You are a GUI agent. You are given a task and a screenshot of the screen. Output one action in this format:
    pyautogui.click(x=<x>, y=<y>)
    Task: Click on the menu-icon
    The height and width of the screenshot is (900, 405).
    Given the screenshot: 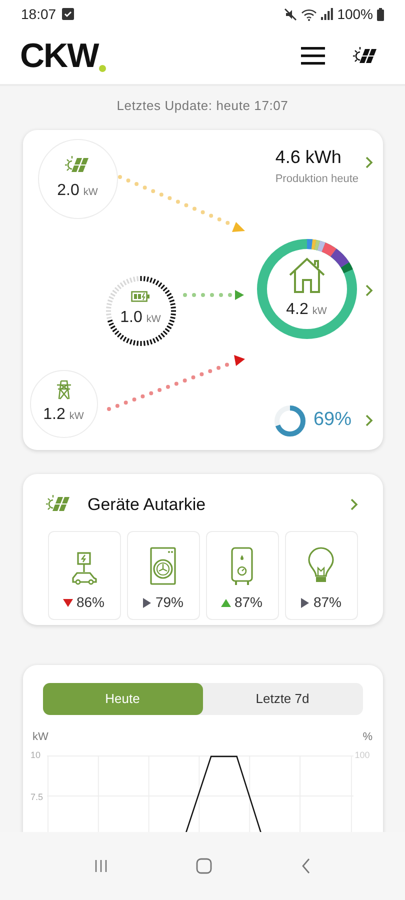 What is the action you would take?
    pyautogui.click(x=313, y=56)
    